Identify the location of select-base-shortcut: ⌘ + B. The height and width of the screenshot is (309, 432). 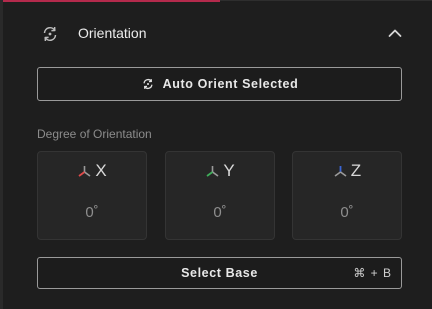
(372, 273).